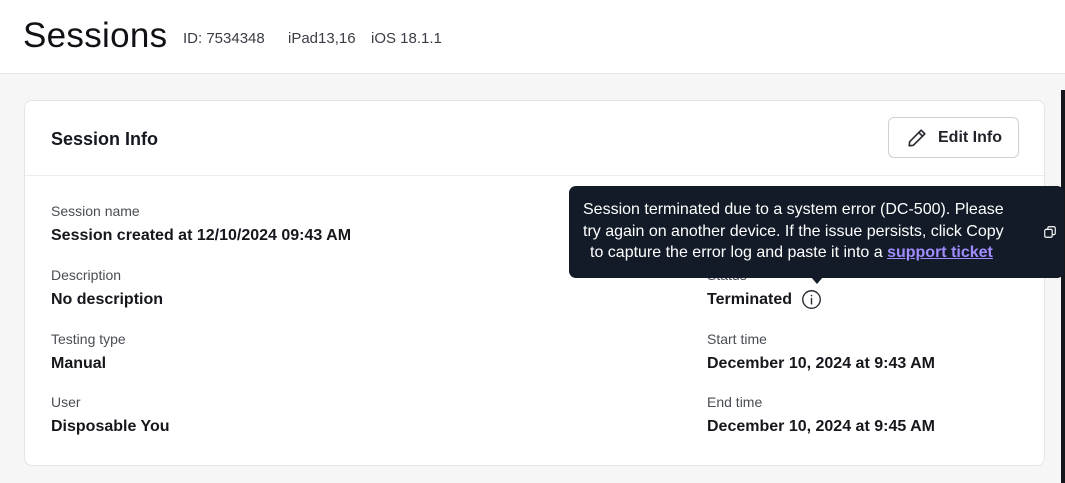 The image size is (1065, 483). I want to click on start-time-value: December 10, 2024 at 9:43 AM, so click(821, 363).